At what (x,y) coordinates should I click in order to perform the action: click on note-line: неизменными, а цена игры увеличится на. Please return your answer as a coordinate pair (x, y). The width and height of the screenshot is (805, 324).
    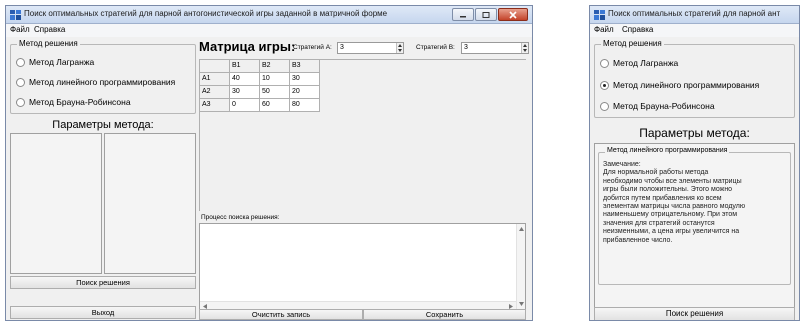
    Looking at the image, I should click on (671, 232).